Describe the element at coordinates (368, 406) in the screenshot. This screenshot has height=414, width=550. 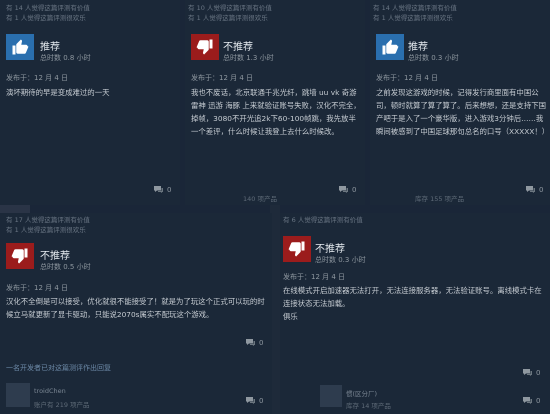
I see `product-count: 库存 14 项产品` at that location.